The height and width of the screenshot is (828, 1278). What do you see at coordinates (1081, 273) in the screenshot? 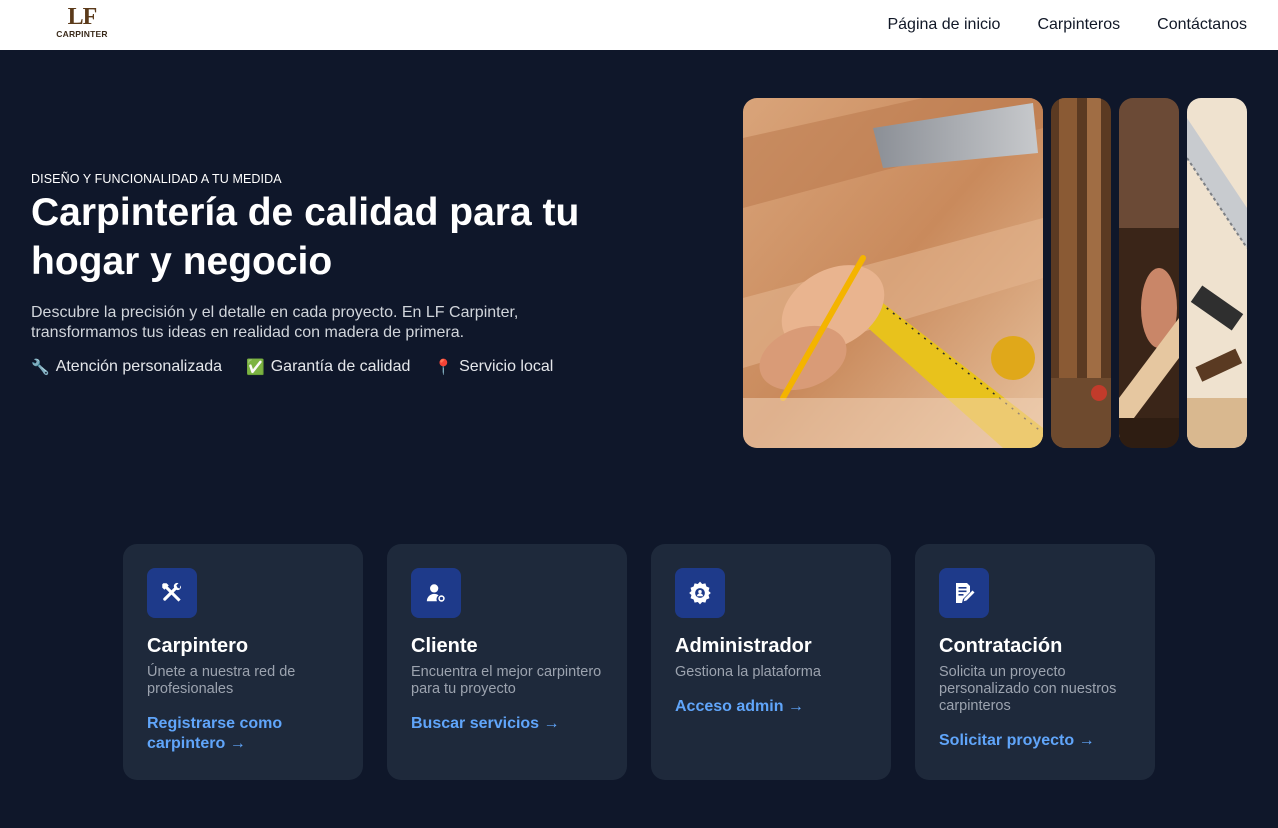
I see `gallery-photo-tools` at bounding box center [1081, 273].